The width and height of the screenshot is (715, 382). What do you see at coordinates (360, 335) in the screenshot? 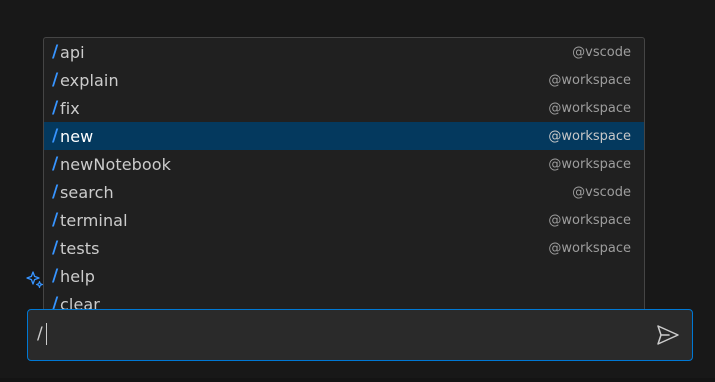
I see `chat-input: /` at bounding box center [360, 335].